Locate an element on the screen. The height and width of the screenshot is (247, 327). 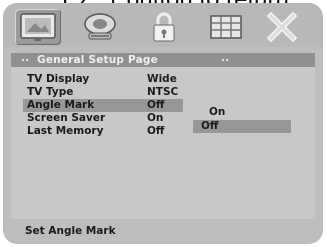
setting-value: On is located at coordinates (155, 118).